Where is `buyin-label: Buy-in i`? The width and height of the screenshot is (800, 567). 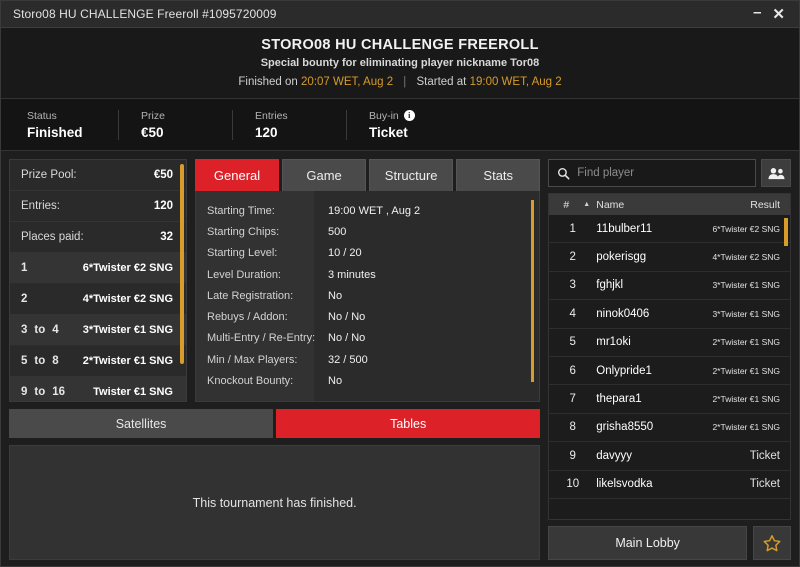 buyin-label: Buy-in i is located at coordinates (404, 116).